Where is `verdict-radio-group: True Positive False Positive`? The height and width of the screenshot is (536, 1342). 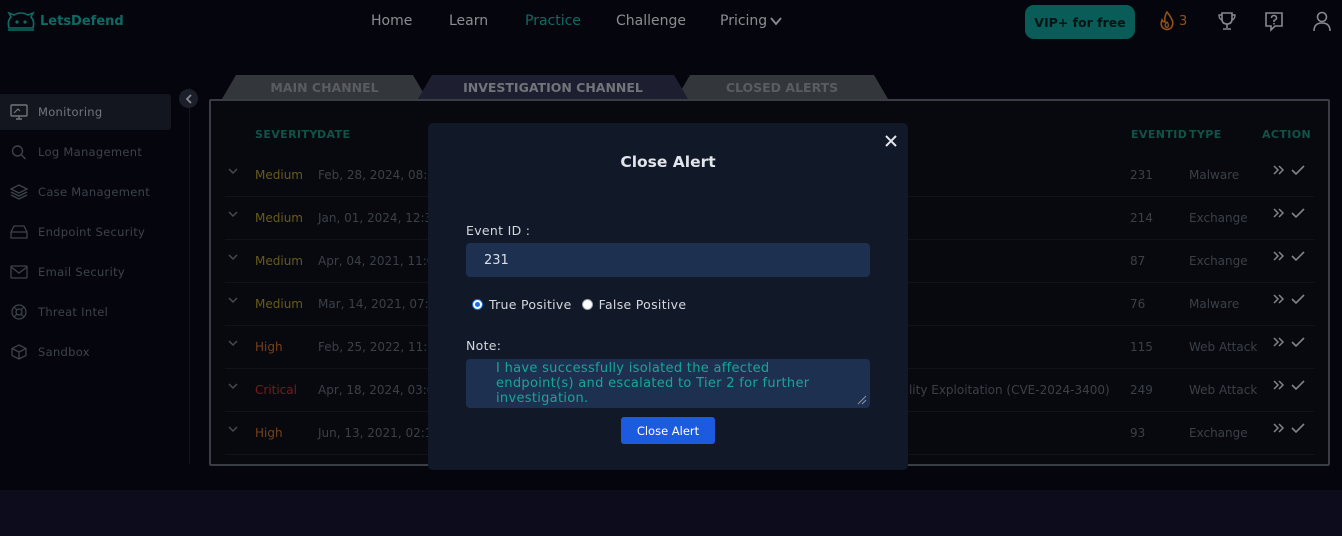
verdict-radio-group: True Positive False Positive is located at coordinates (579, 304).